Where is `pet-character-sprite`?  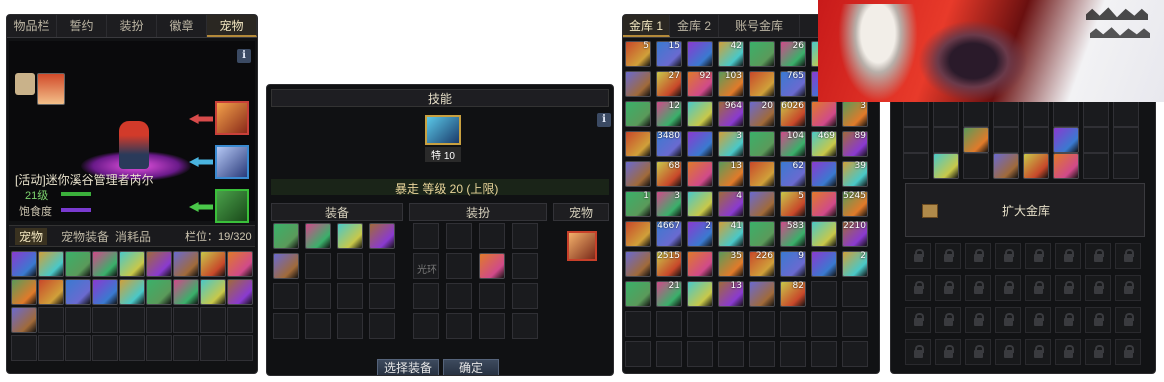 pet-character-sprite is located at coordinates (134, 145).